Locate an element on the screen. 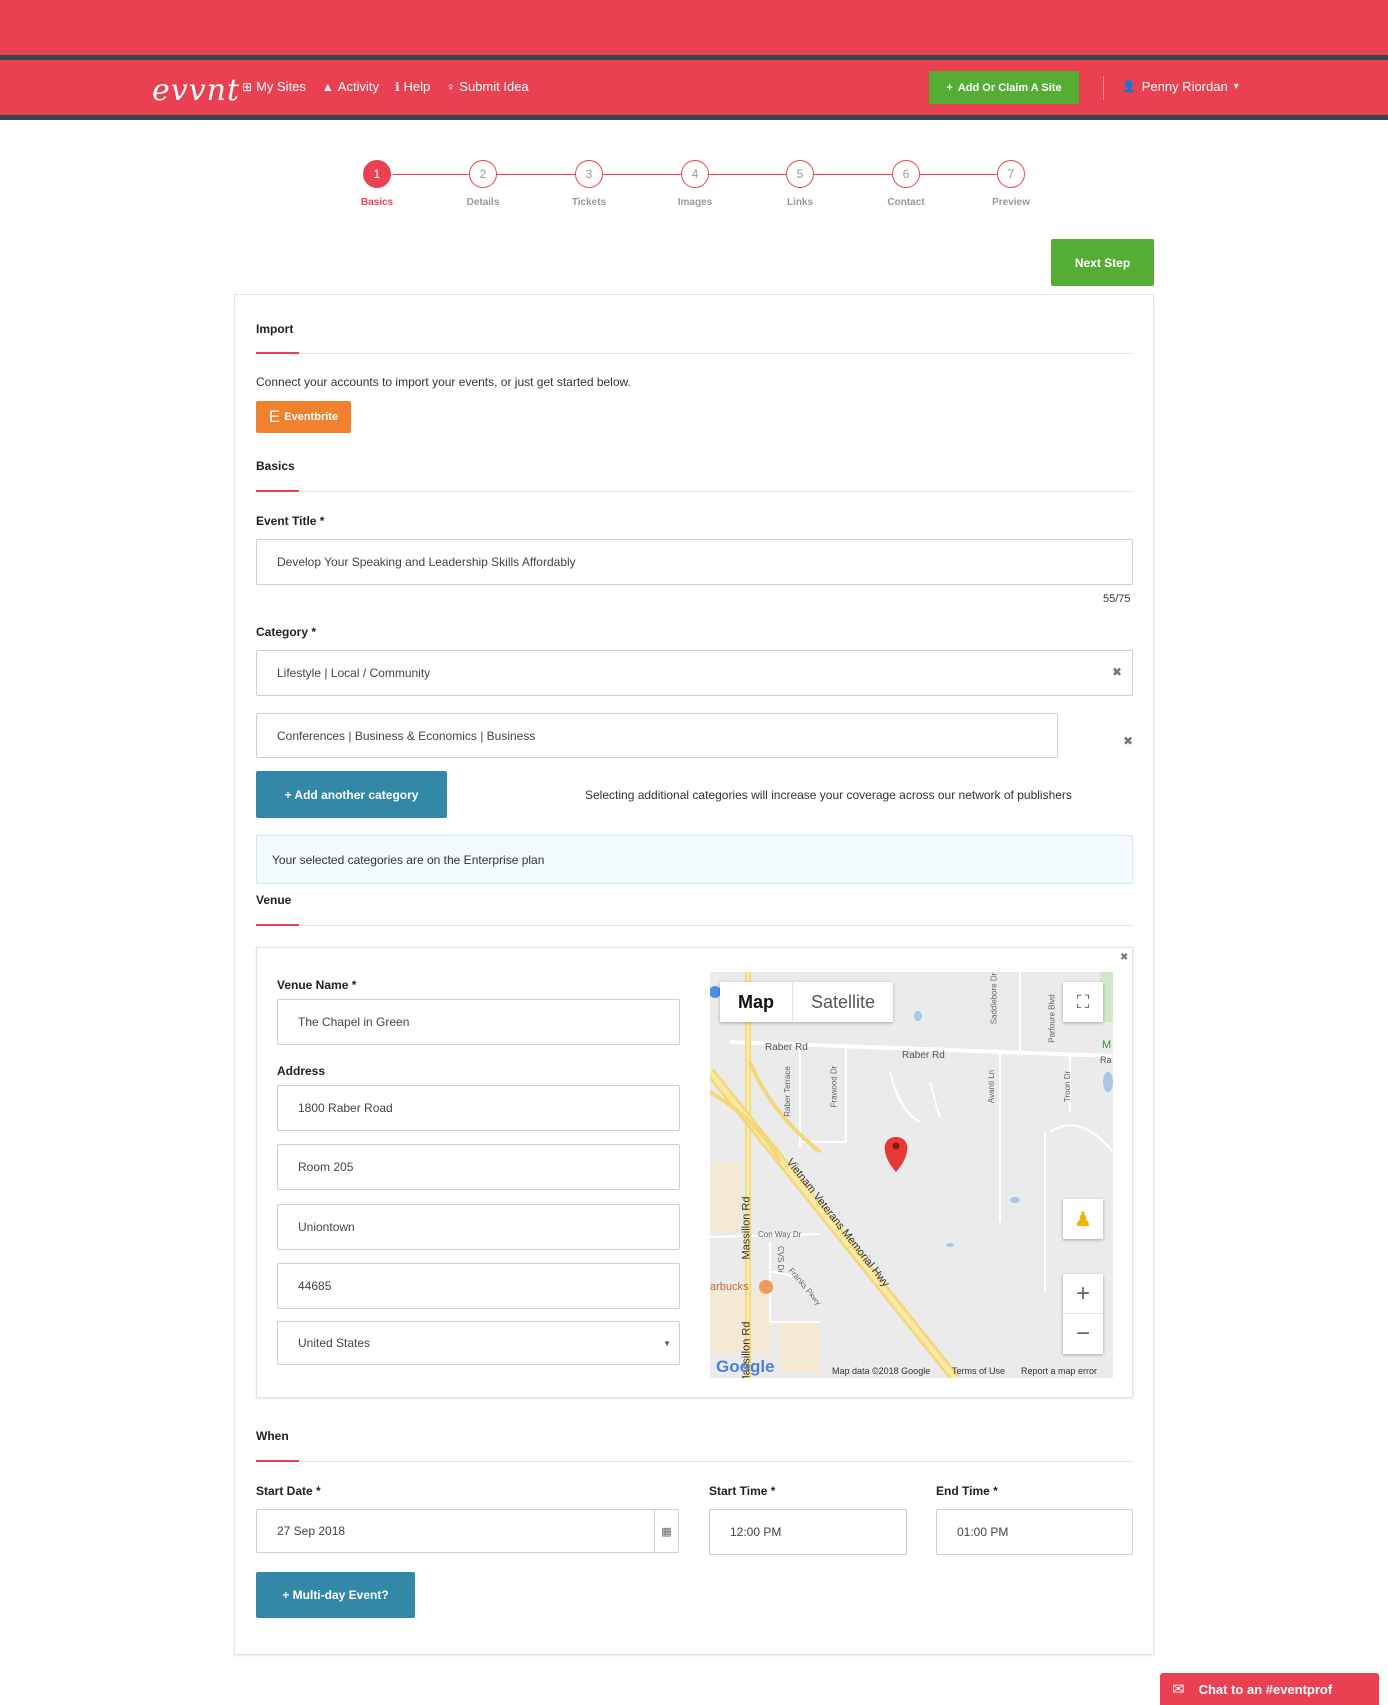  step-images: 4 Images is located at coordinates (695, 184).